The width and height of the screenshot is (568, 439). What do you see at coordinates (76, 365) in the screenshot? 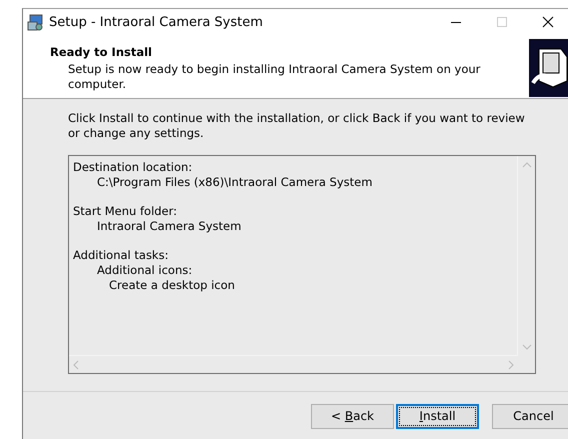
I see `scroll-left-icon` at bounding box center [76, 365].